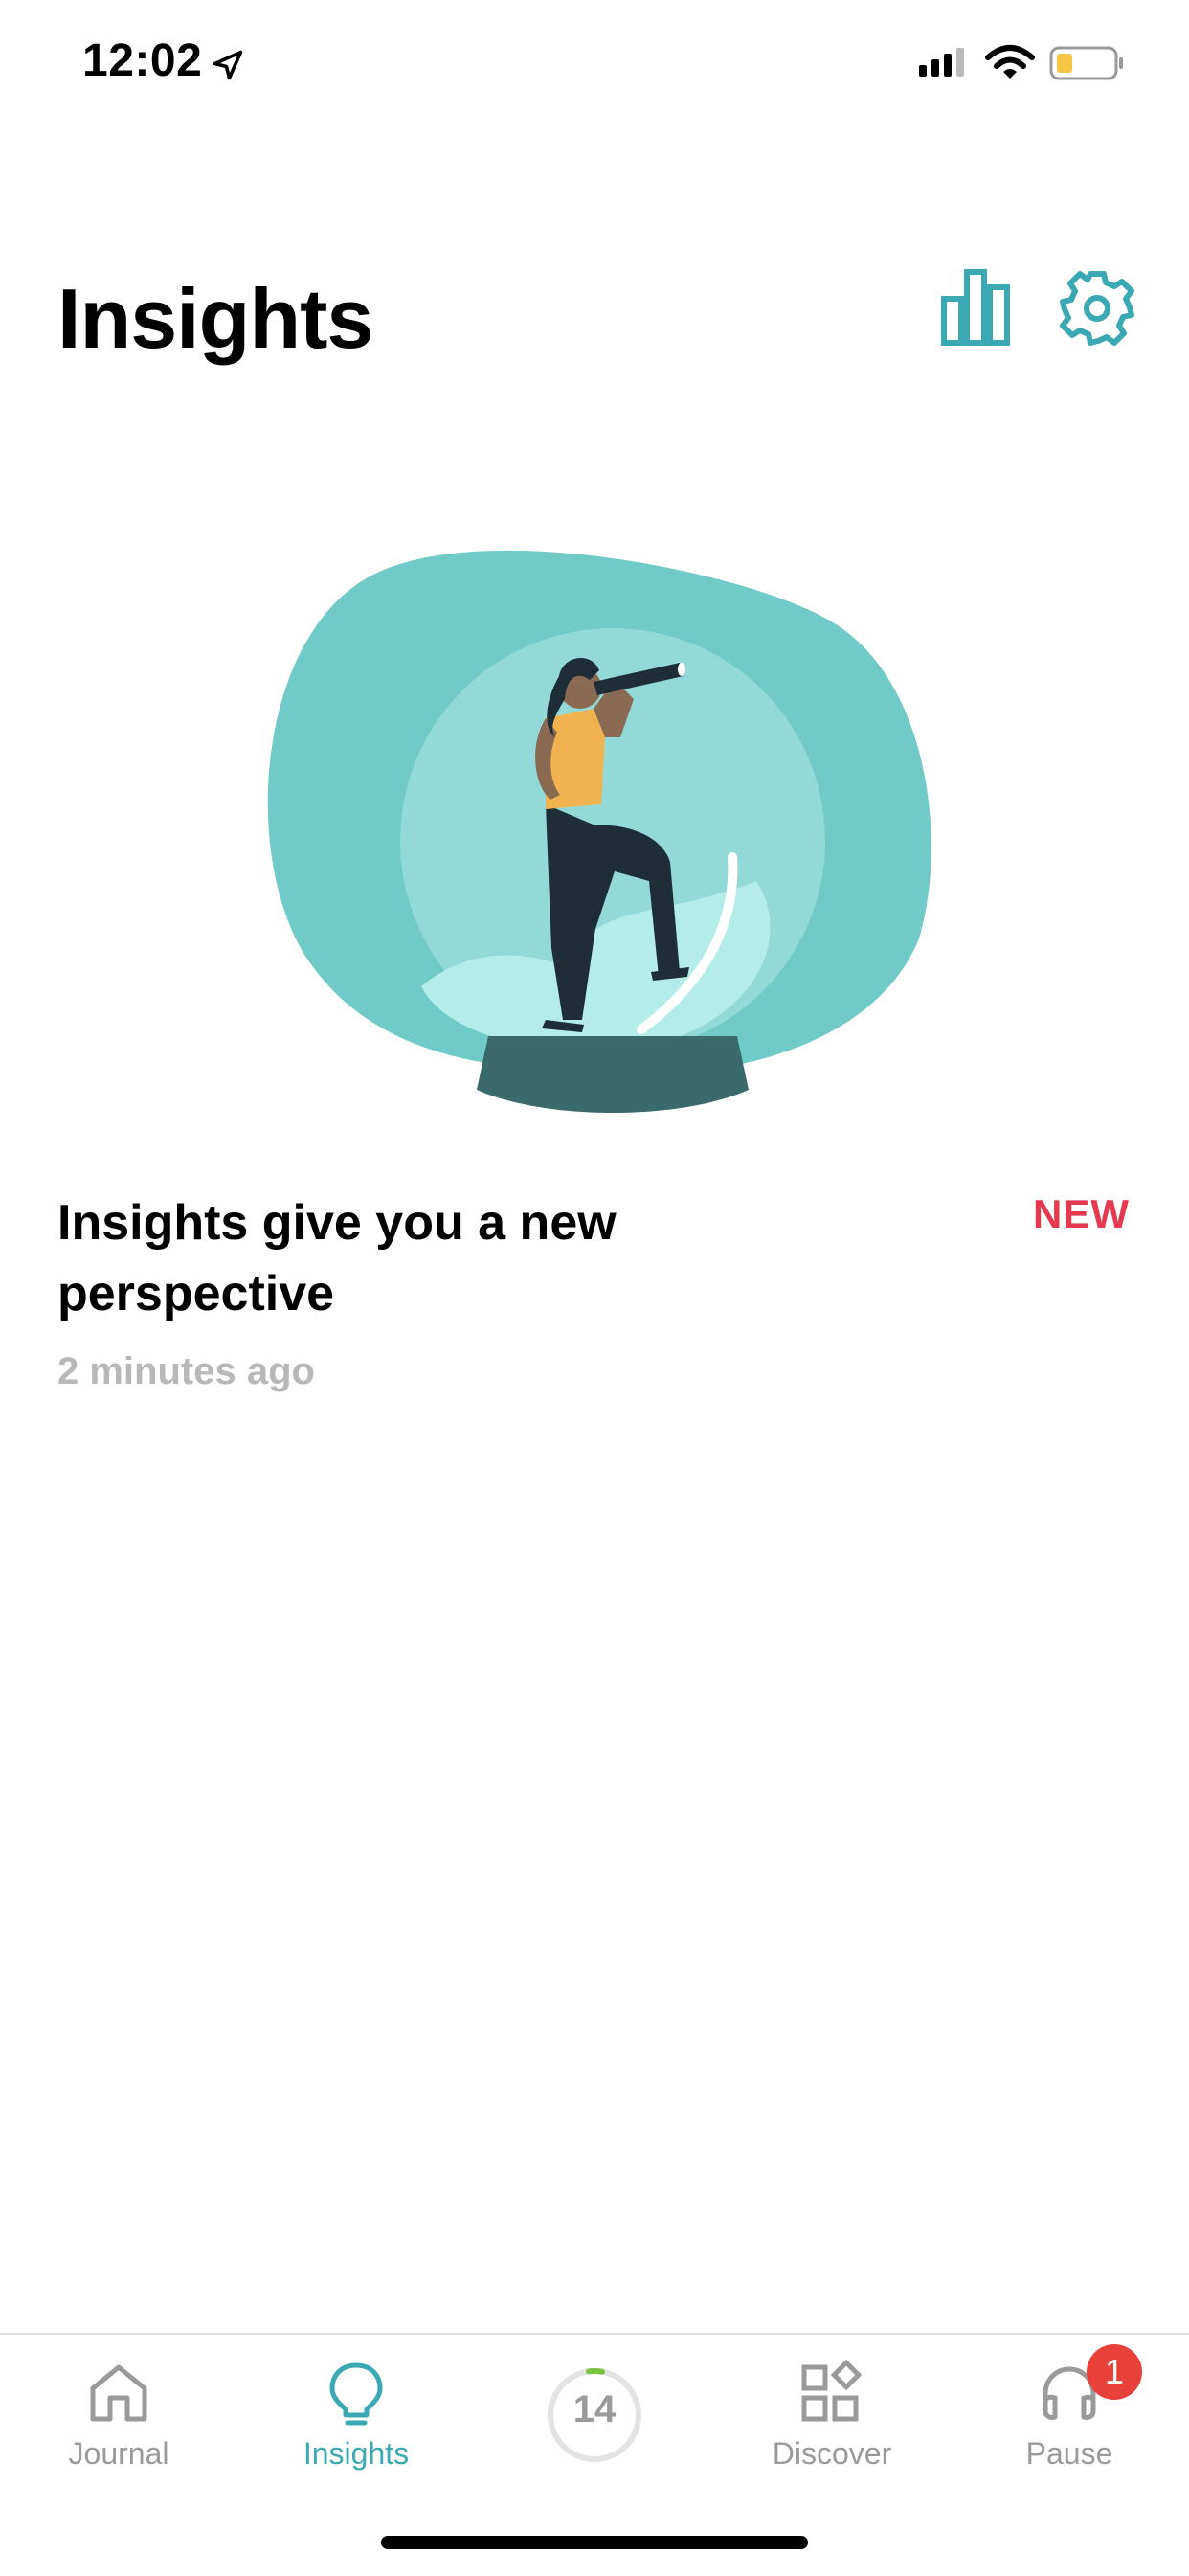 The width and height of the screenshot is (1189, 2576). Describe the element at coordinates (594, 2542) in the screenshot. I see `home-indicator` at that location.